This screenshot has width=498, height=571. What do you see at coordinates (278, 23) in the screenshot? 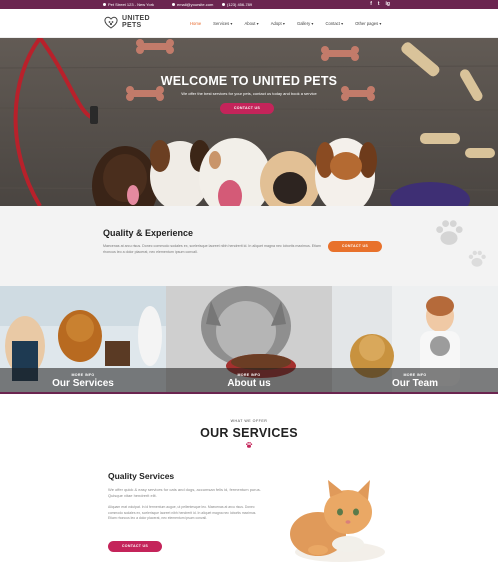
I see `nav-adopt: Adopt ▾` at bounding box center [278, 23].